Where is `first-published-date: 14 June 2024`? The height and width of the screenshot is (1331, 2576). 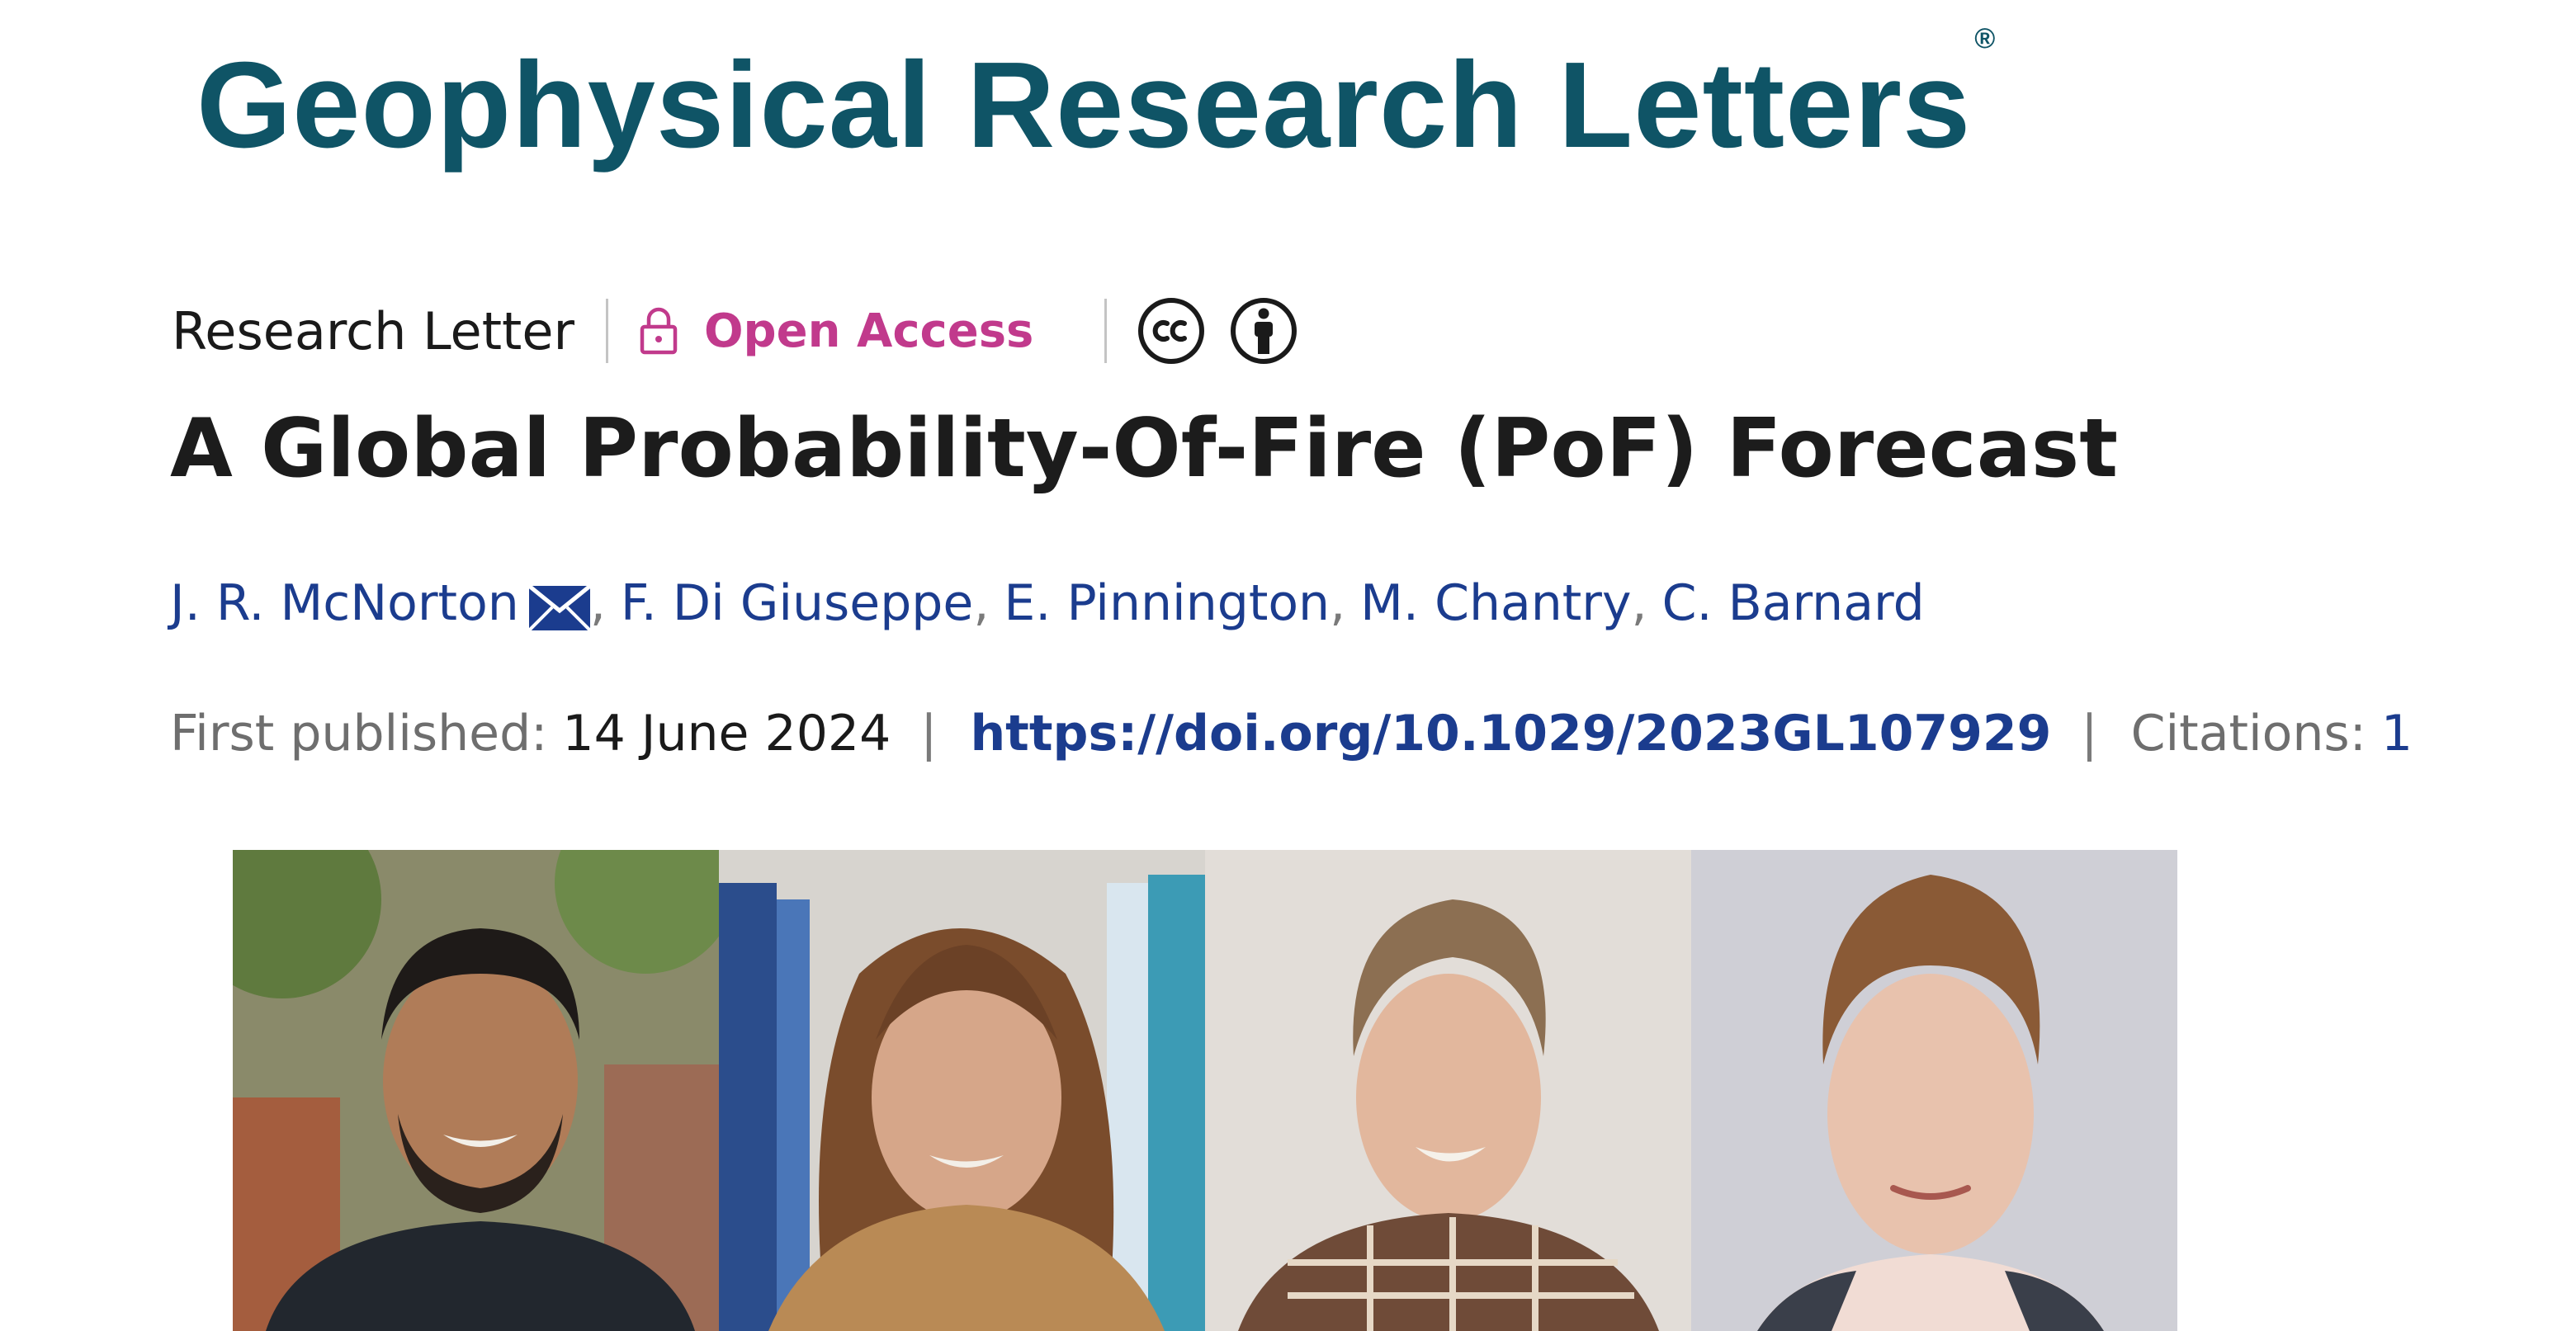
first-published-date: 14 June 2024 is located at coordinates (726, 733).